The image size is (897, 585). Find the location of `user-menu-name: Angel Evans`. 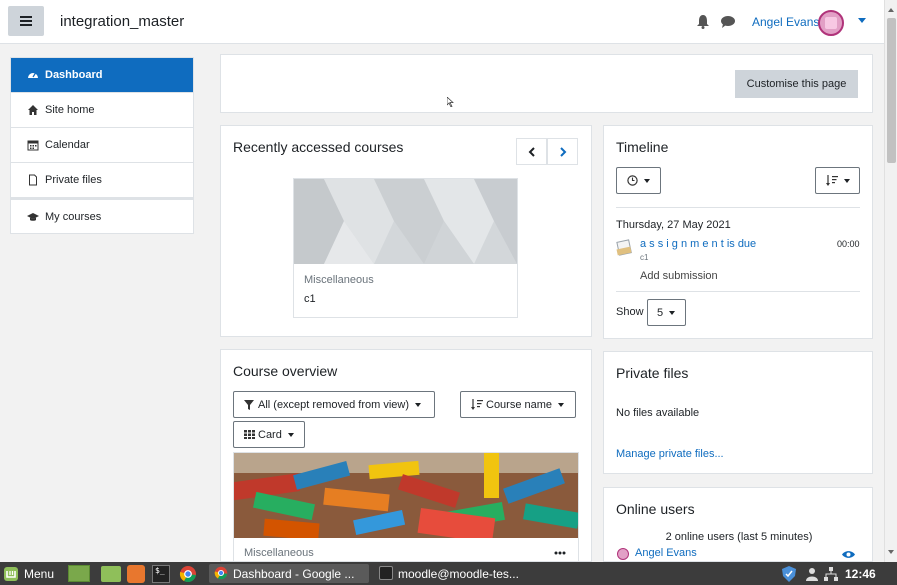

user-menu-name: Angel Evans is located at coordinates (785, 22).